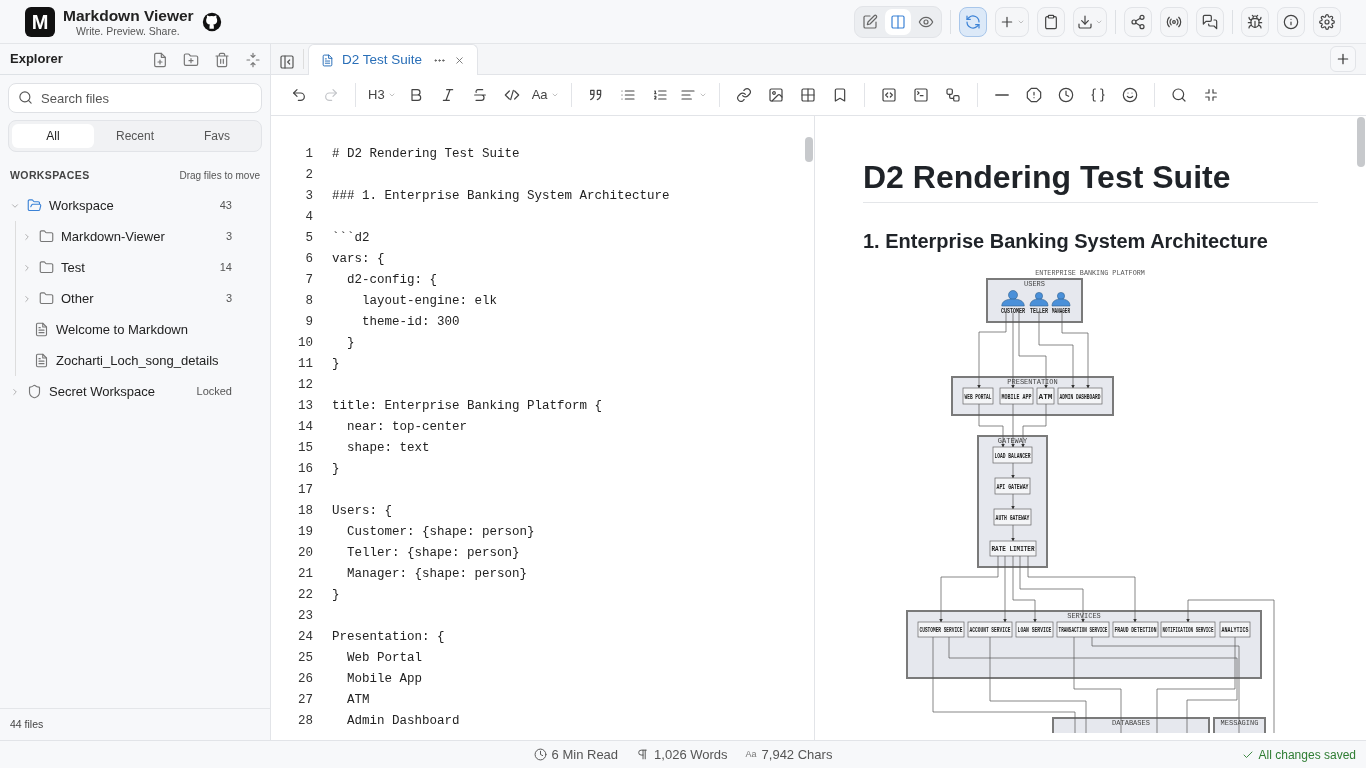 The height and width of the screenshot is (768, 1366). What do you see at coordinates (1178, 95) in the screenshot?
I see `search-icon` at bounding box center [1178, 95].